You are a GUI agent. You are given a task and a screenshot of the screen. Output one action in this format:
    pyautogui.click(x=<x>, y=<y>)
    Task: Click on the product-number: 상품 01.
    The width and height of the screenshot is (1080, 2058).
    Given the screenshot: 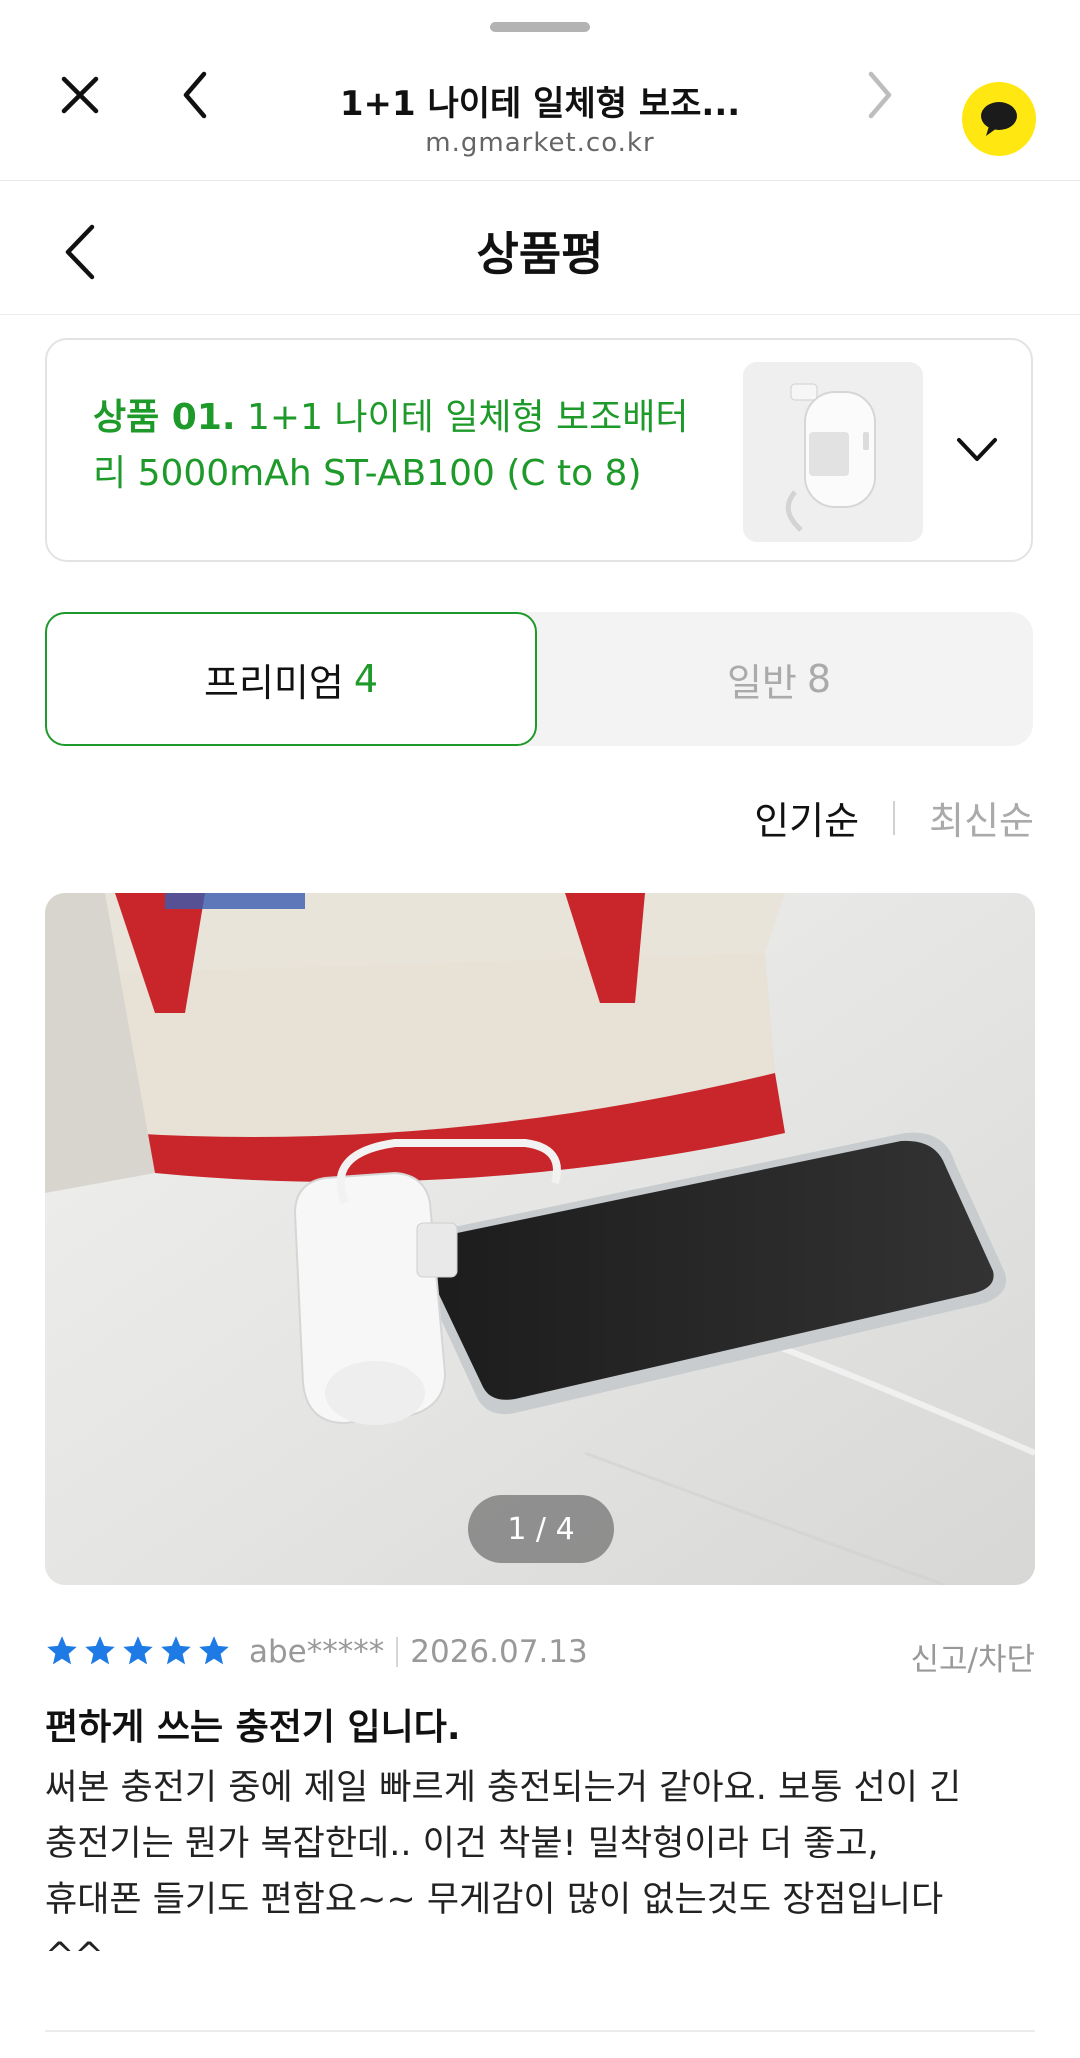 What is the action you would take?
    pyautogui.click(x=164, y=417)
    